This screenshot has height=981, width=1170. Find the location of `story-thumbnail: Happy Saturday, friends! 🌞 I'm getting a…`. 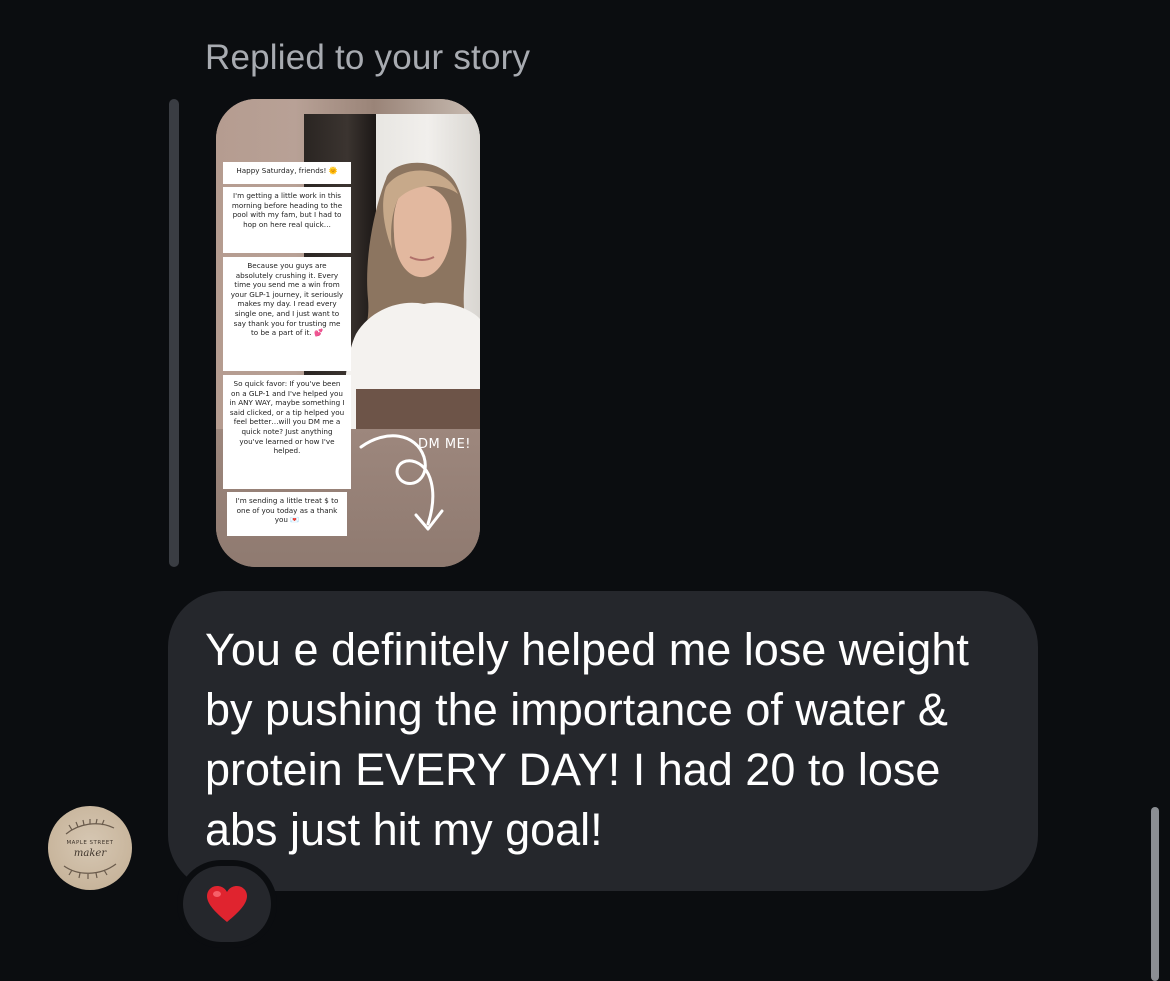

story-thumbnail: Happy Saturday, friends! 🌞 I'm getting a… is located at coordinates (348, 333).